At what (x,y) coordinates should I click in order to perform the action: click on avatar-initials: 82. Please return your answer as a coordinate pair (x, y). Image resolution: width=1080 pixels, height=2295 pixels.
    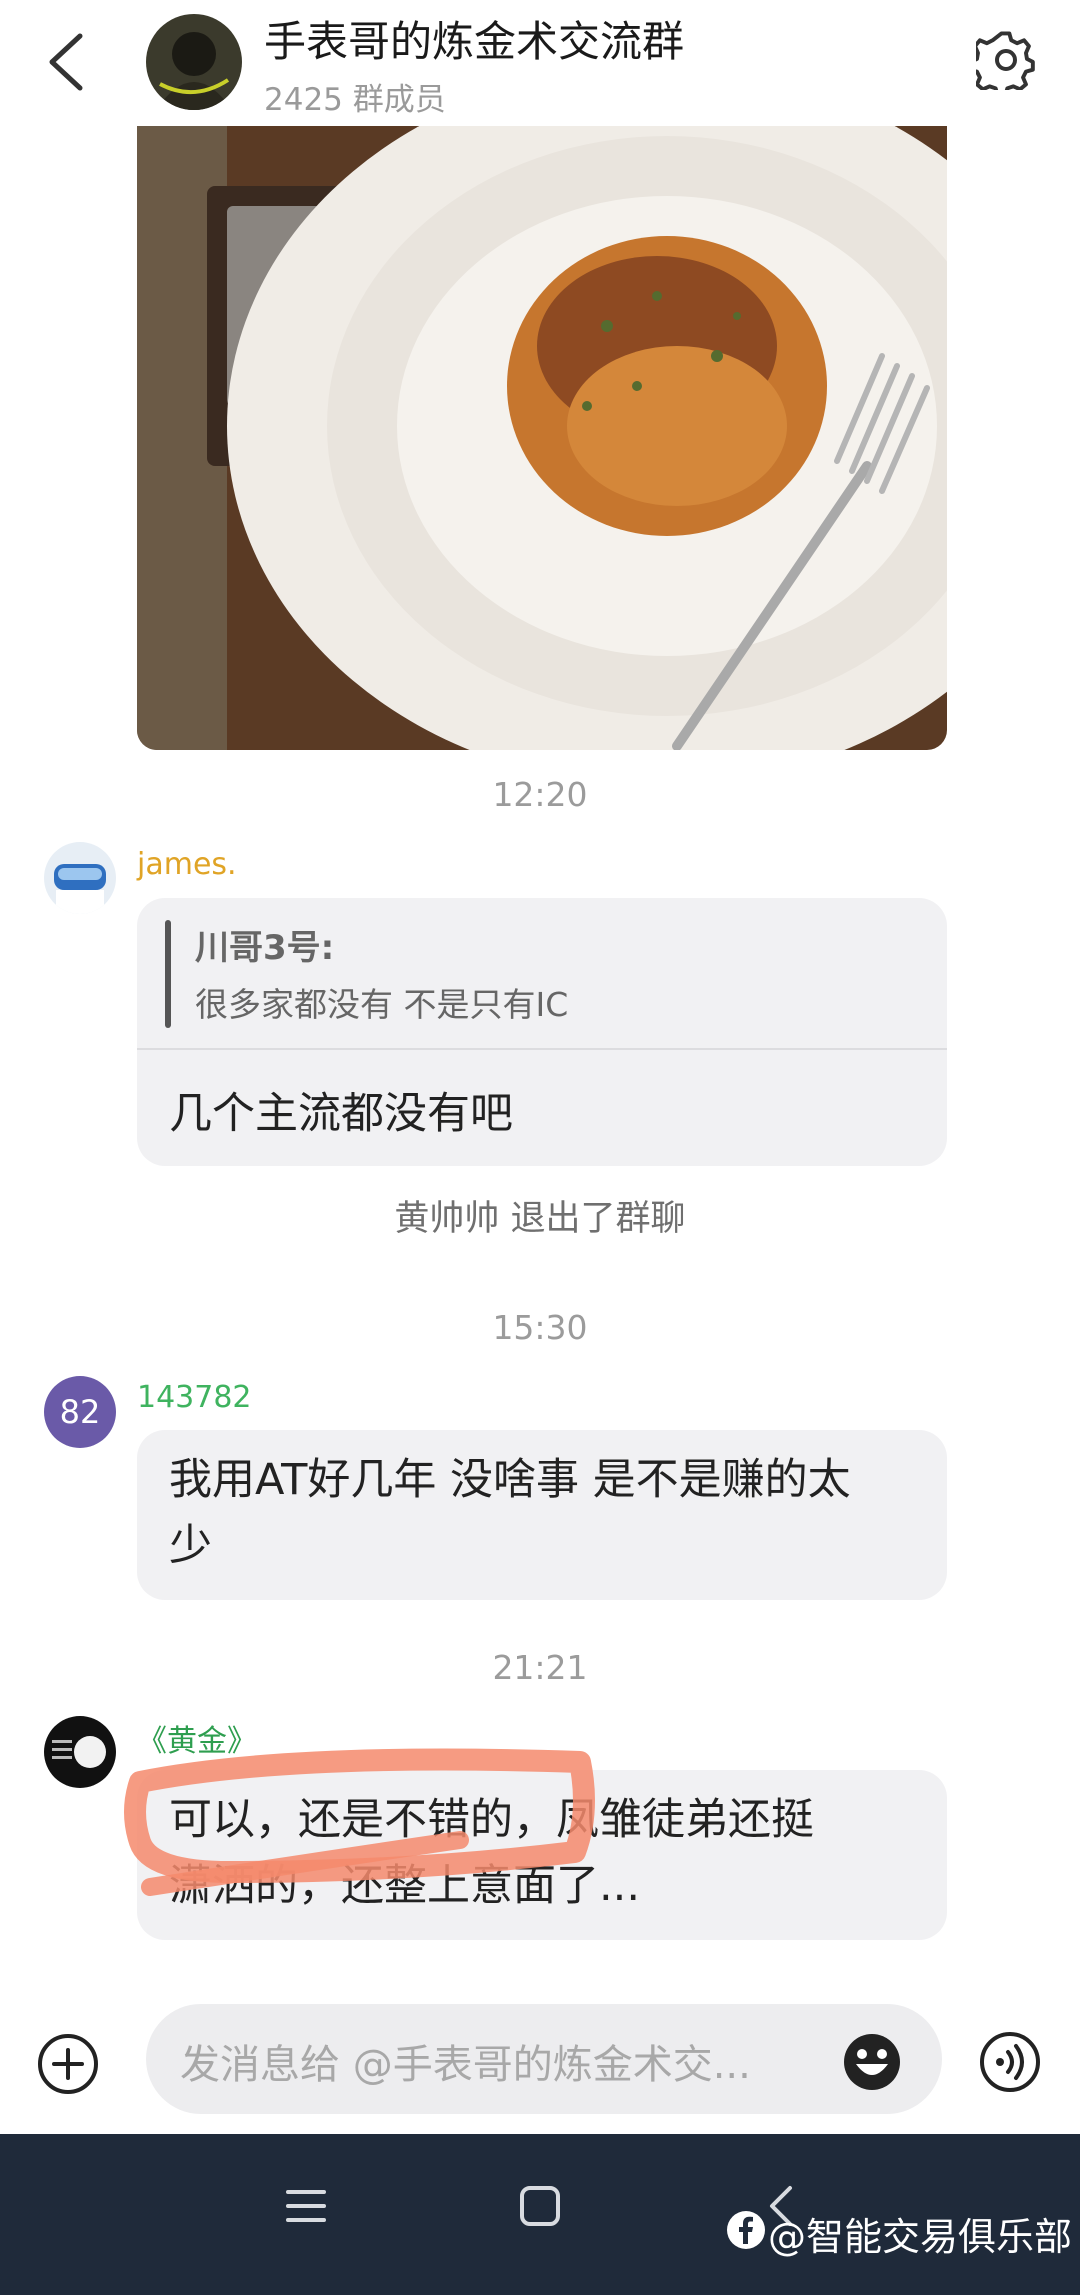
    Looking at the image, I should click on (80, 1412).